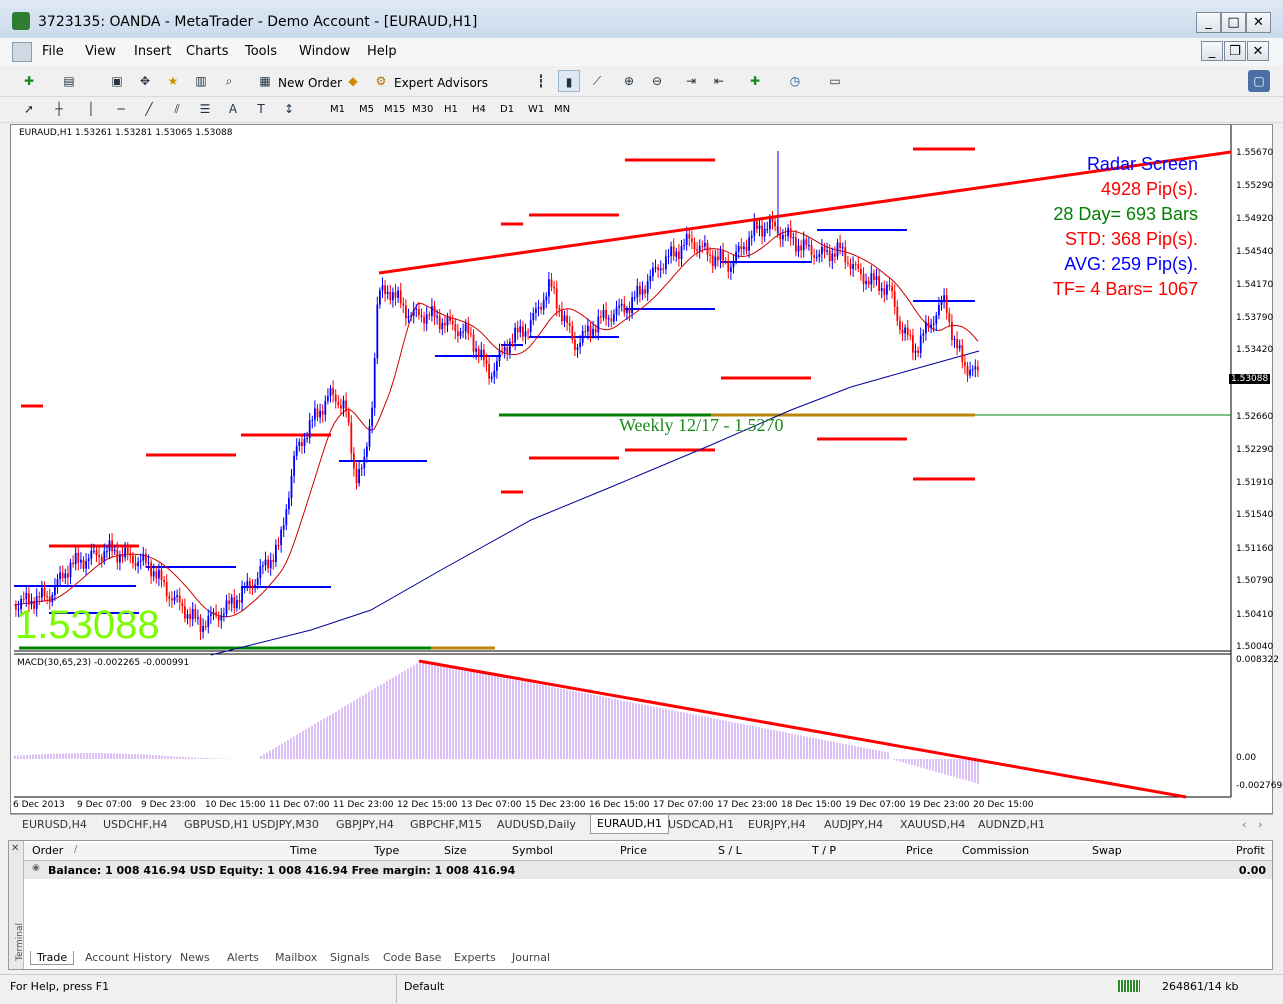 Image resolution: width=1283 pixels, height=1004 pixels. What do you see at coordinates (350, 957) in the screenshot?
I see `terminal-tab: Signals` at bounding box center [350, 957].